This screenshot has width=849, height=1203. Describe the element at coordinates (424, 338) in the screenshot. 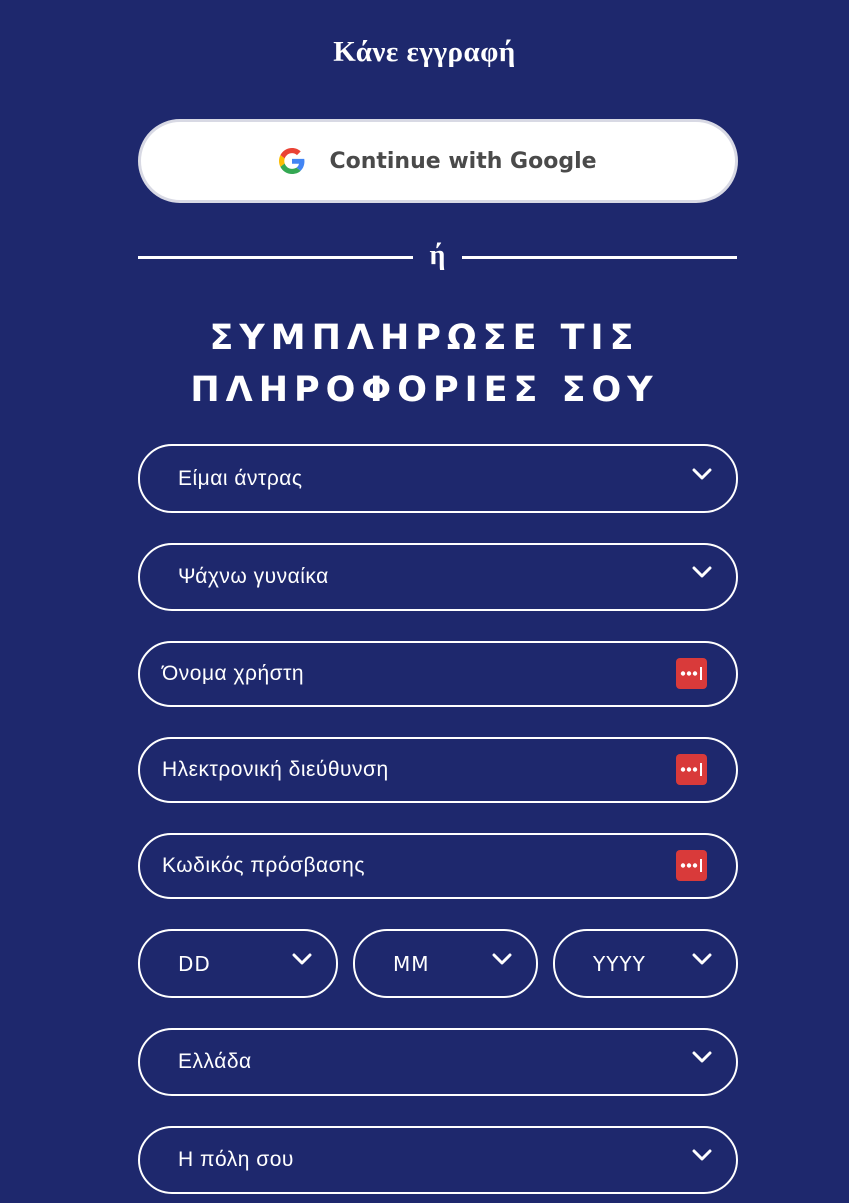

I see `form-heading-line-1: ΣΥΜΠΛΗΡΩΣΕ ΤΙΣ` at that location.